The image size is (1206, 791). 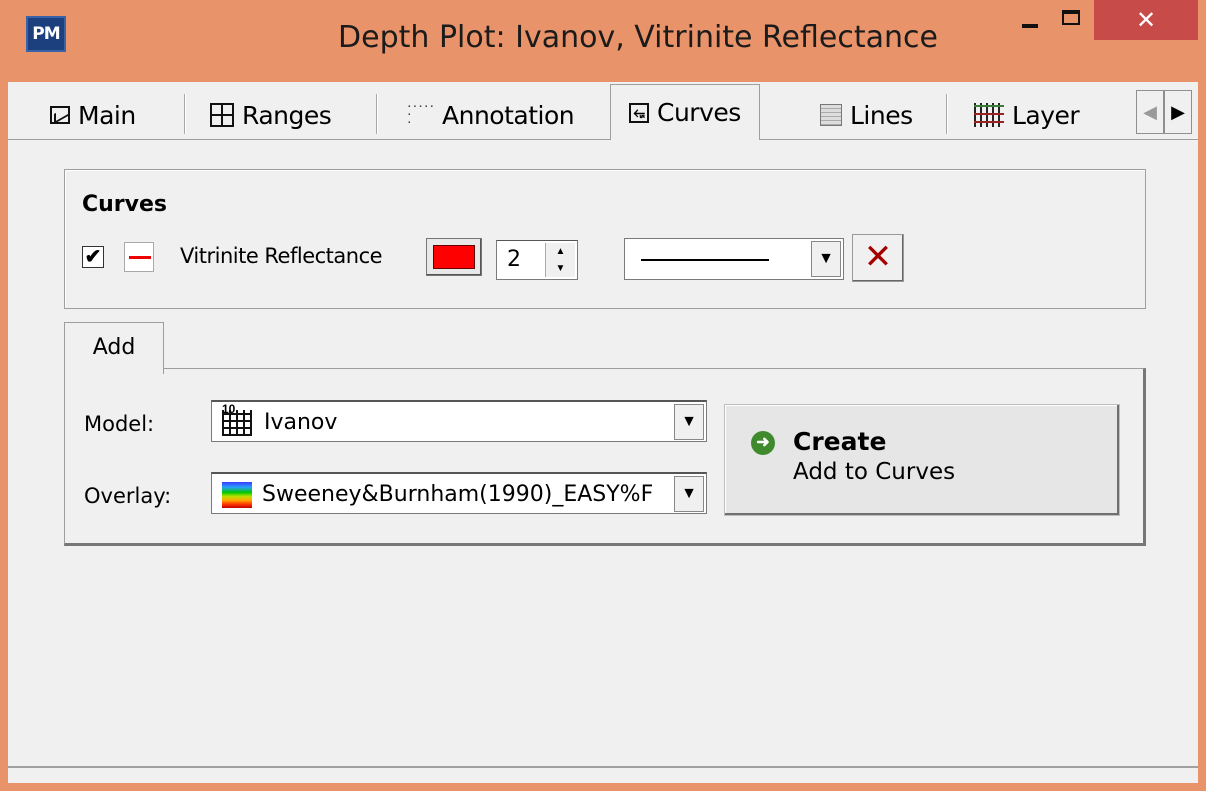 I want to click on tab-curves: ⭂ Curves, so click(x=685, y=112).